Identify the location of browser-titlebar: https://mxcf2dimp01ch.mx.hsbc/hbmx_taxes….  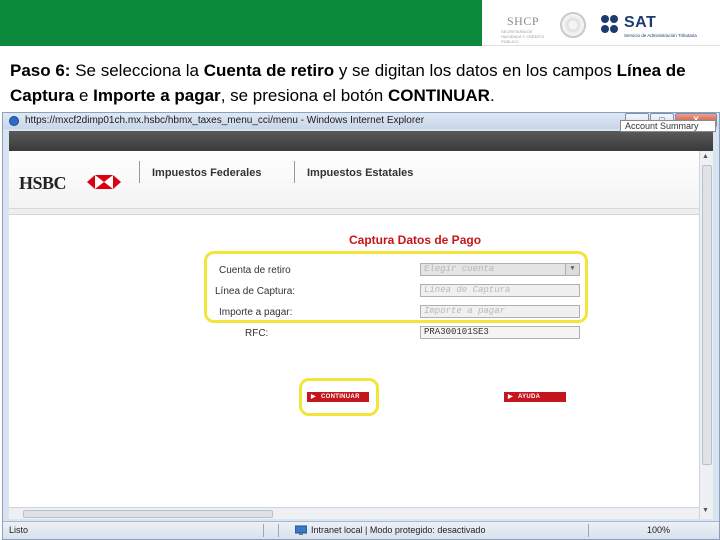
(361, 121).